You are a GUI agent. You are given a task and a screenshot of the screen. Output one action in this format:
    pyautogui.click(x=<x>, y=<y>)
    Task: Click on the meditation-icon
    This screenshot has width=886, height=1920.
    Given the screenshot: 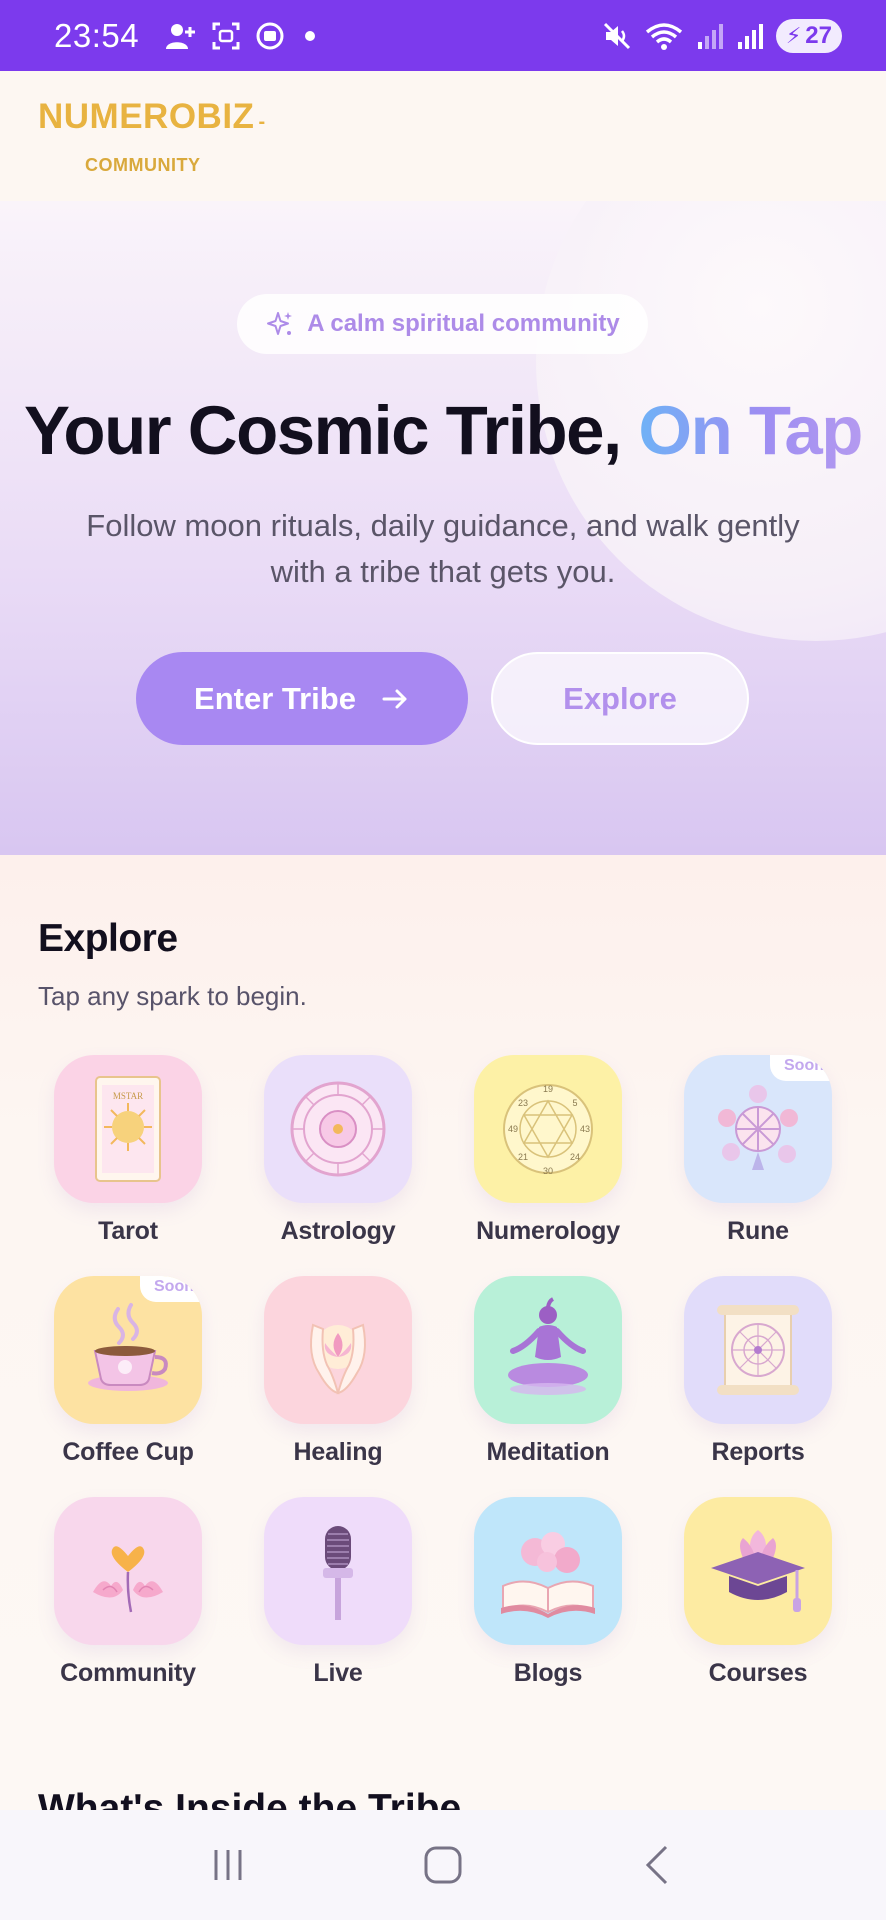 What is the action you would take?
    pyautogui.click(x=548, y=1350)
    